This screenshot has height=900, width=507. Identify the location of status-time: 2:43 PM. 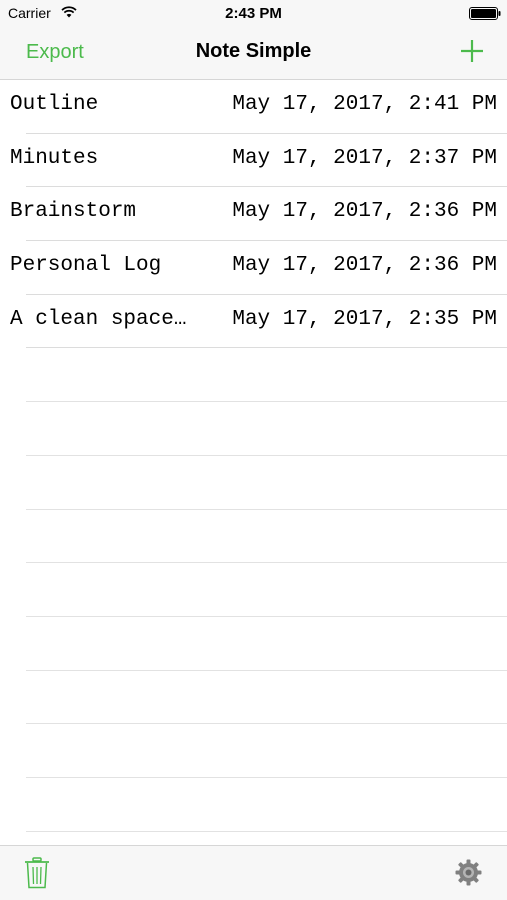
(253, 13).